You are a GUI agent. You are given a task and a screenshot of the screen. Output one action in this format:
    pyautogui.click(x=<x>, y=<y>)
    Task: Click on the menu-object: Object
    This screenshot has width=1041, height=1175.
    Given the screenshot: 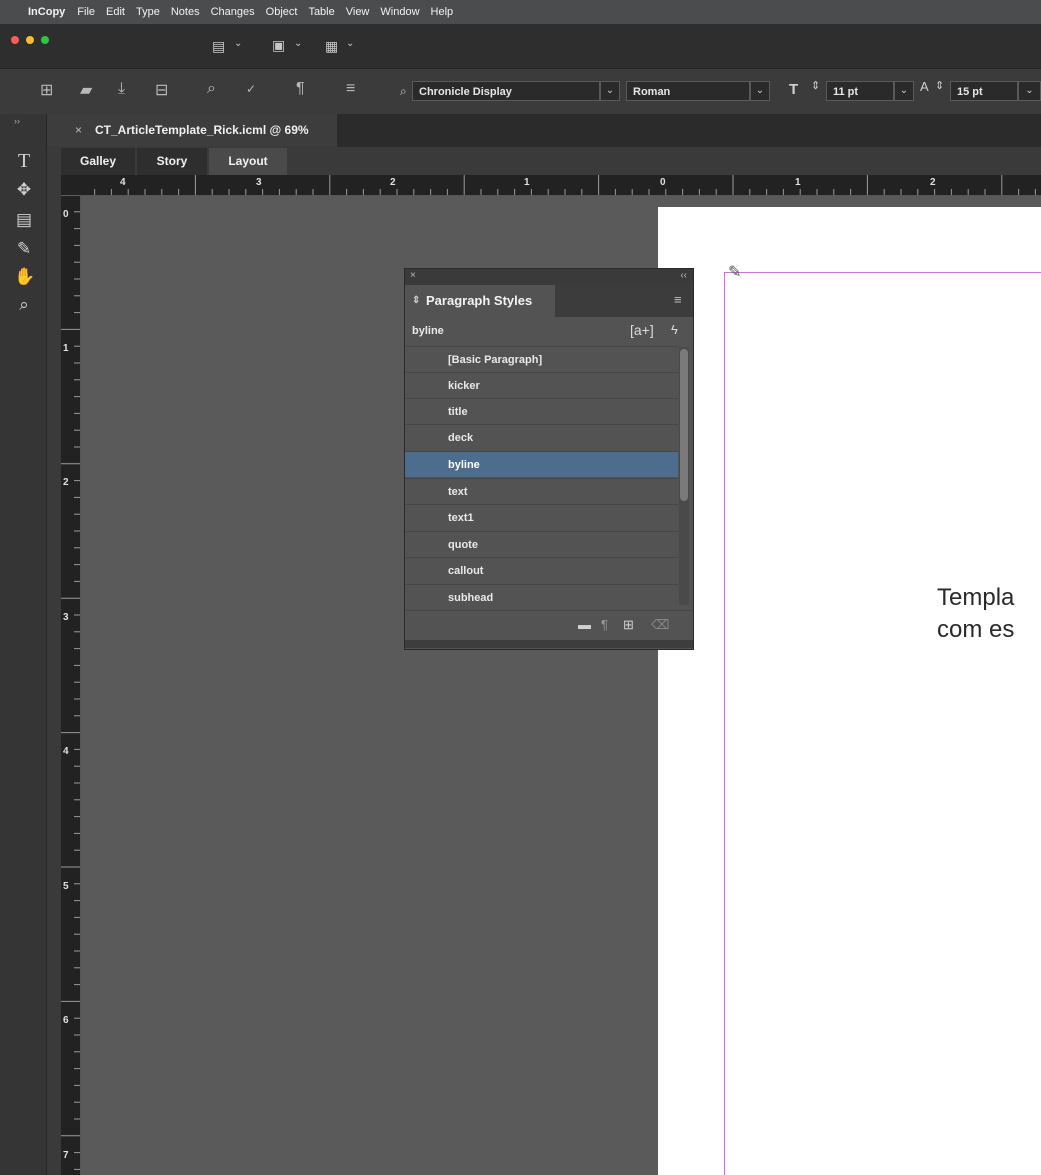 What is the action you would take?
    pyautogui.click(x=282, y=12)
    